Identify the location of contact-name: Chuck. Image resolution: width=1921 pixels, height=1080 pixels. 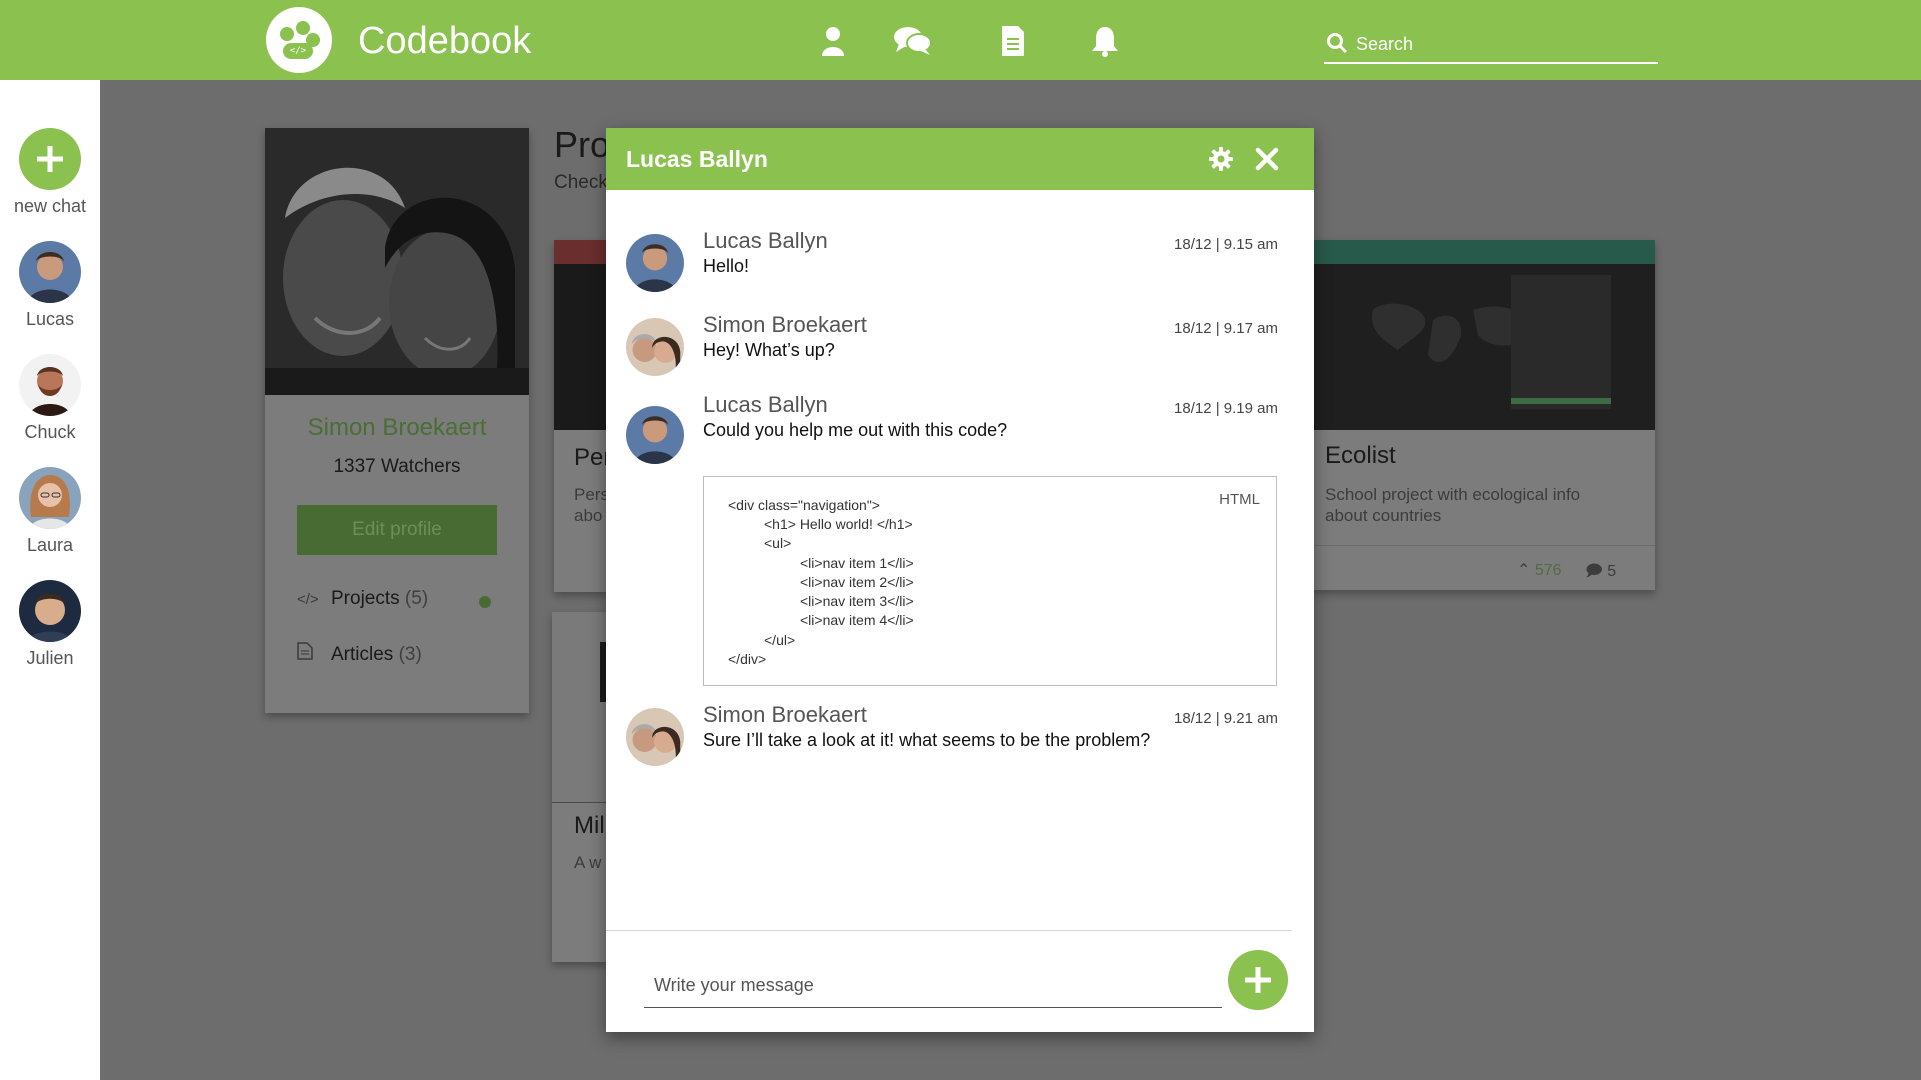
(50, 432).